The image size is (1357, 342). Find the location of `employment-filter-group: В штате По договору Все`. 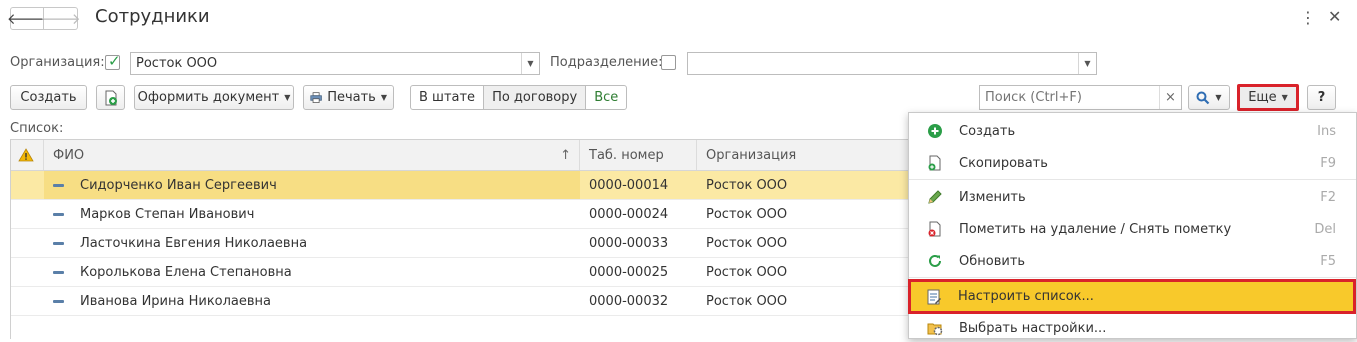

employment-filter-group: В штате По договору Все is located at coordinates (519, 97).